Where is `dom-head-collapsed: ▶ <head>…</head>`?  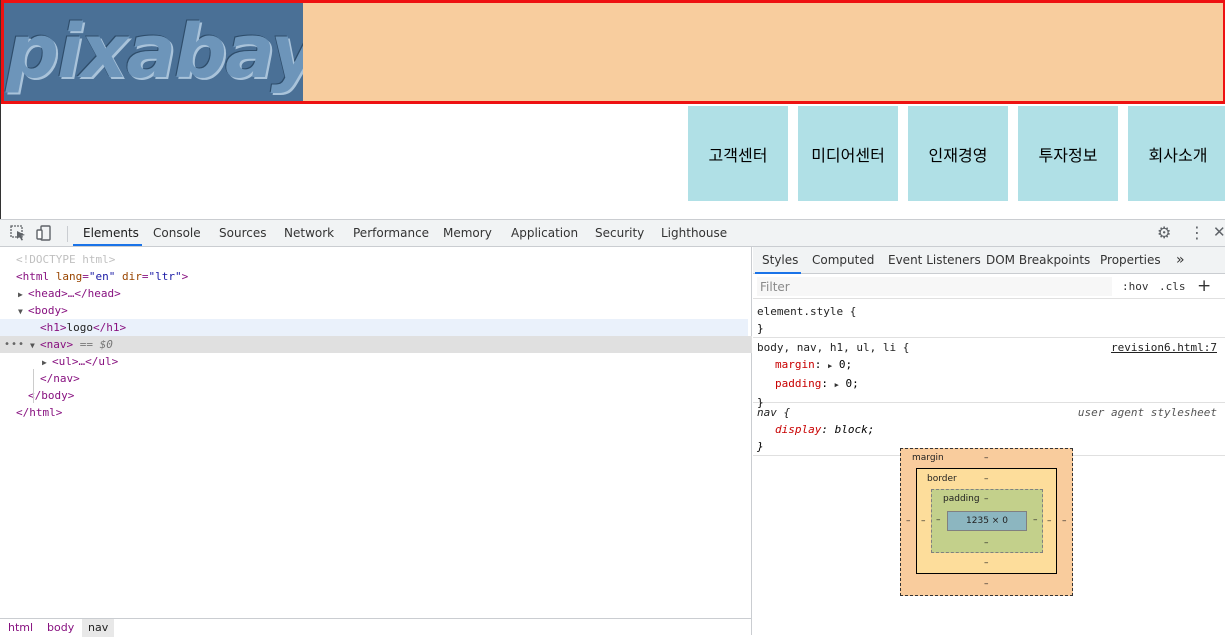
dom-head-collapsed: ▶ <head>…</head> is located at coordinates (376, 293).